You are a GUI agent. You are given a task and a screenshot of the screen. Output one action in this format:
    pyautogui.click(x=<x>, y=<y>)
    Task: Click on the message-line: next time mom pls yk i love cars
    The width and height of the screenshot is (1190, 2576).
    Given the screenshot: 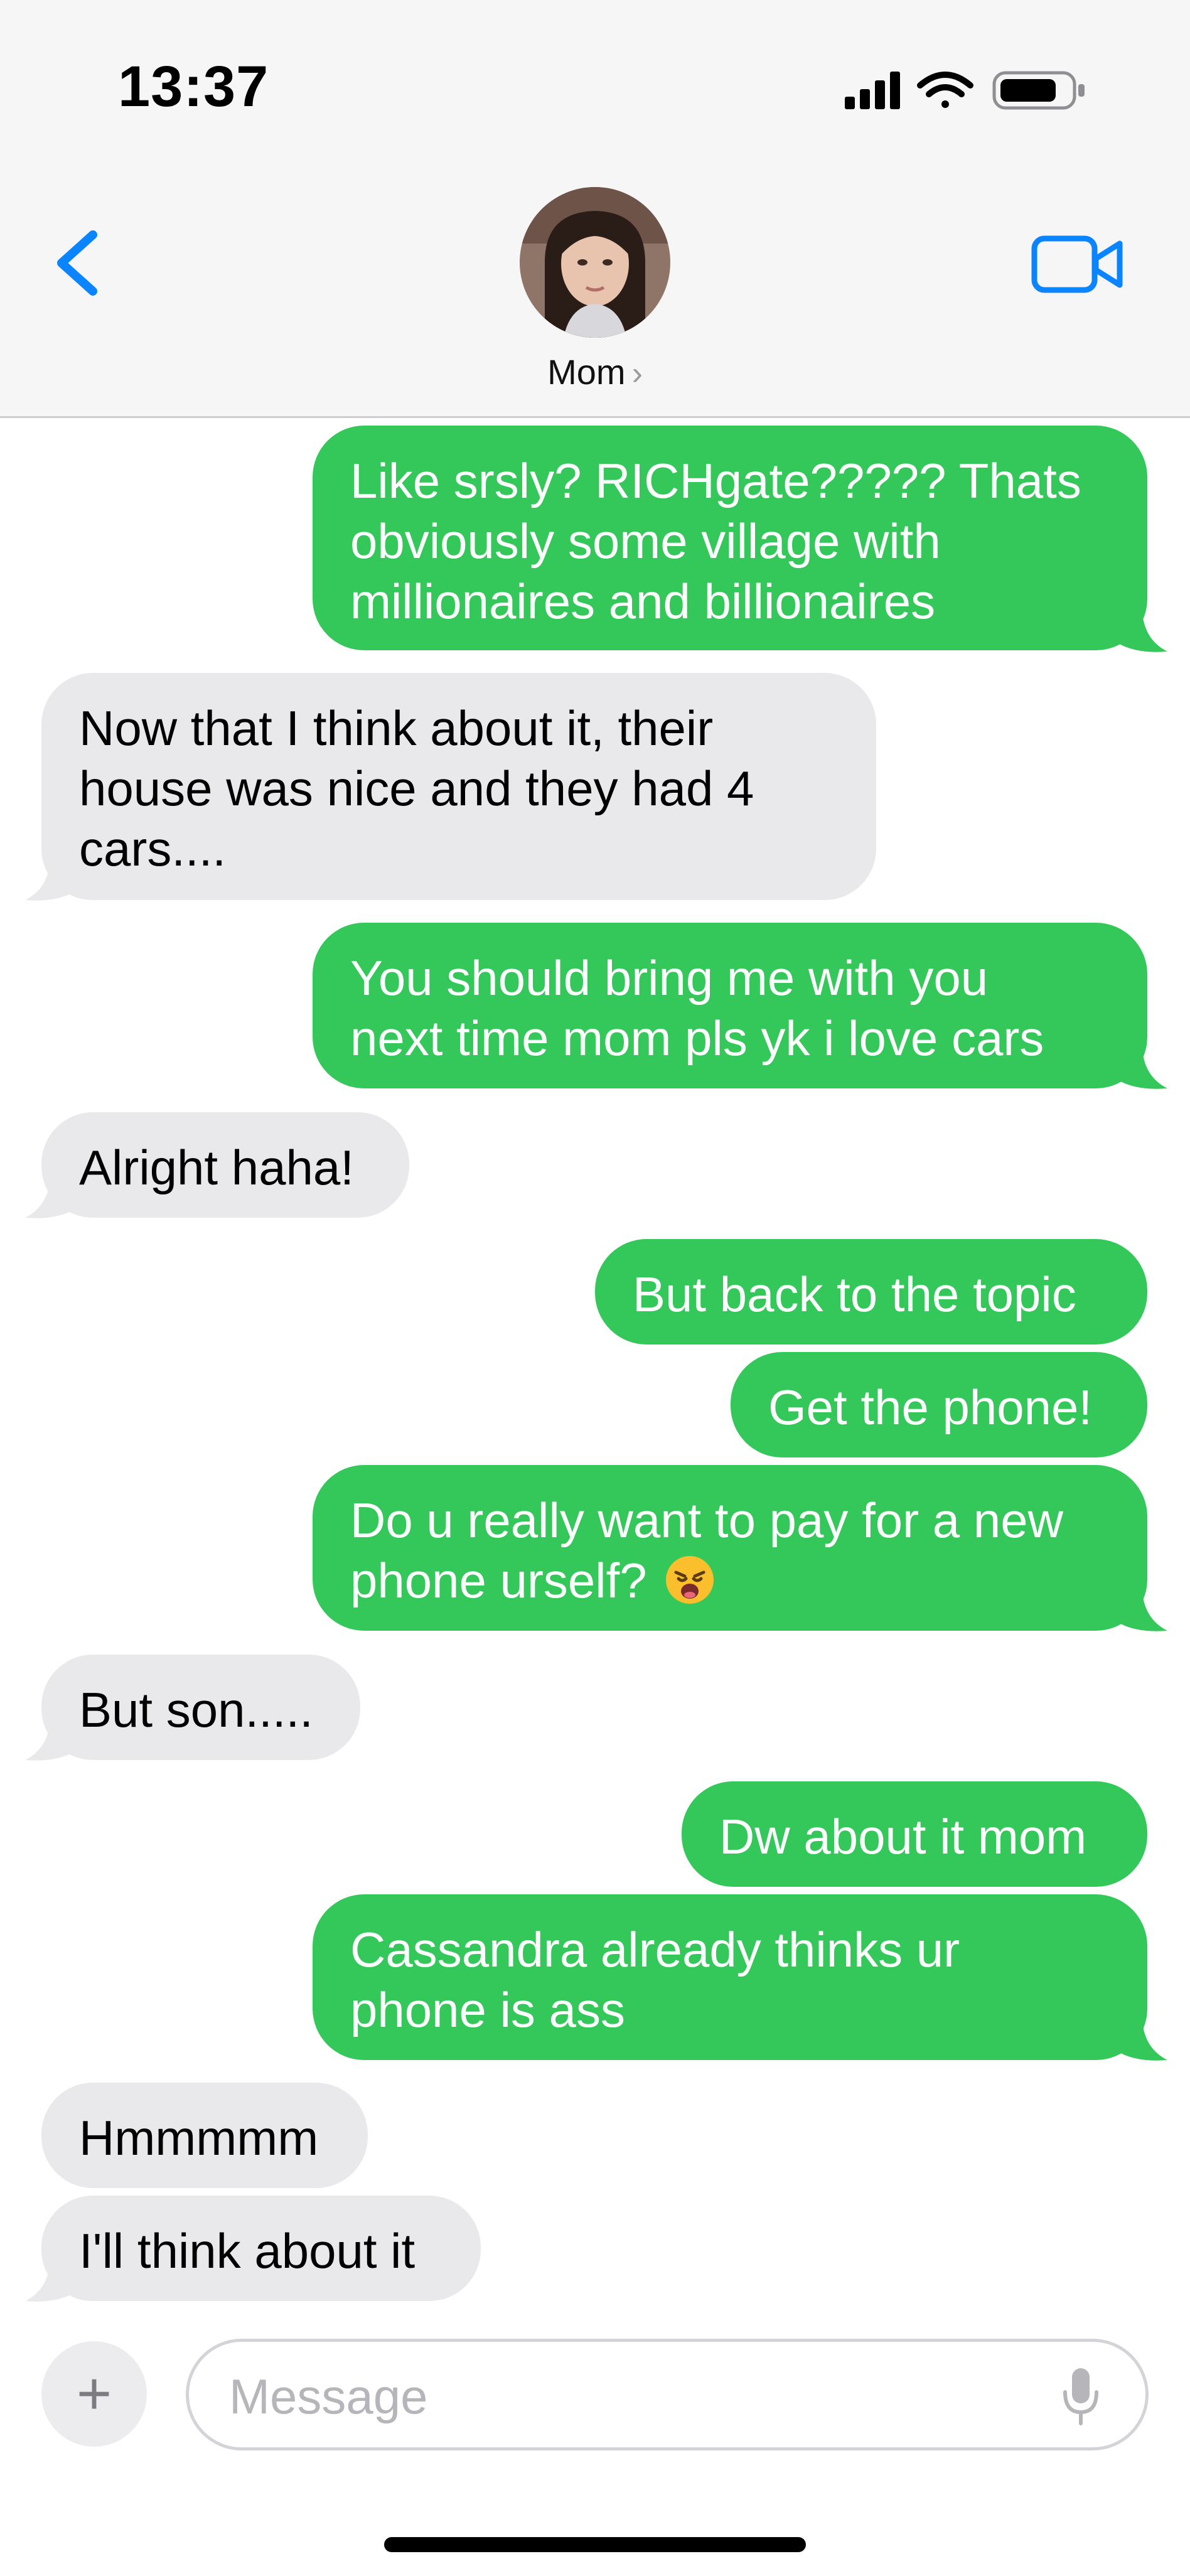 What is the action you would take?
    pyautogui.click(x=697, y=1038)
    